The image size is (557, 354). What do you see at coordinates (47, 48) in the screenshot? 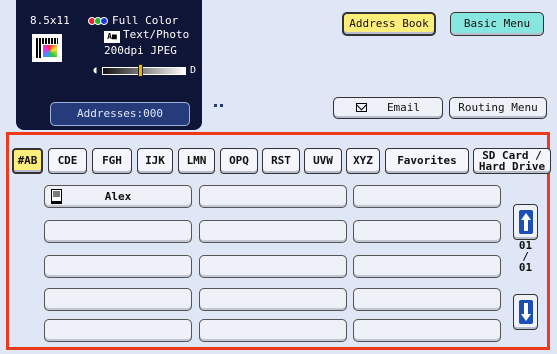
I see `document-preview-icon` at bounding box center [47, 48].